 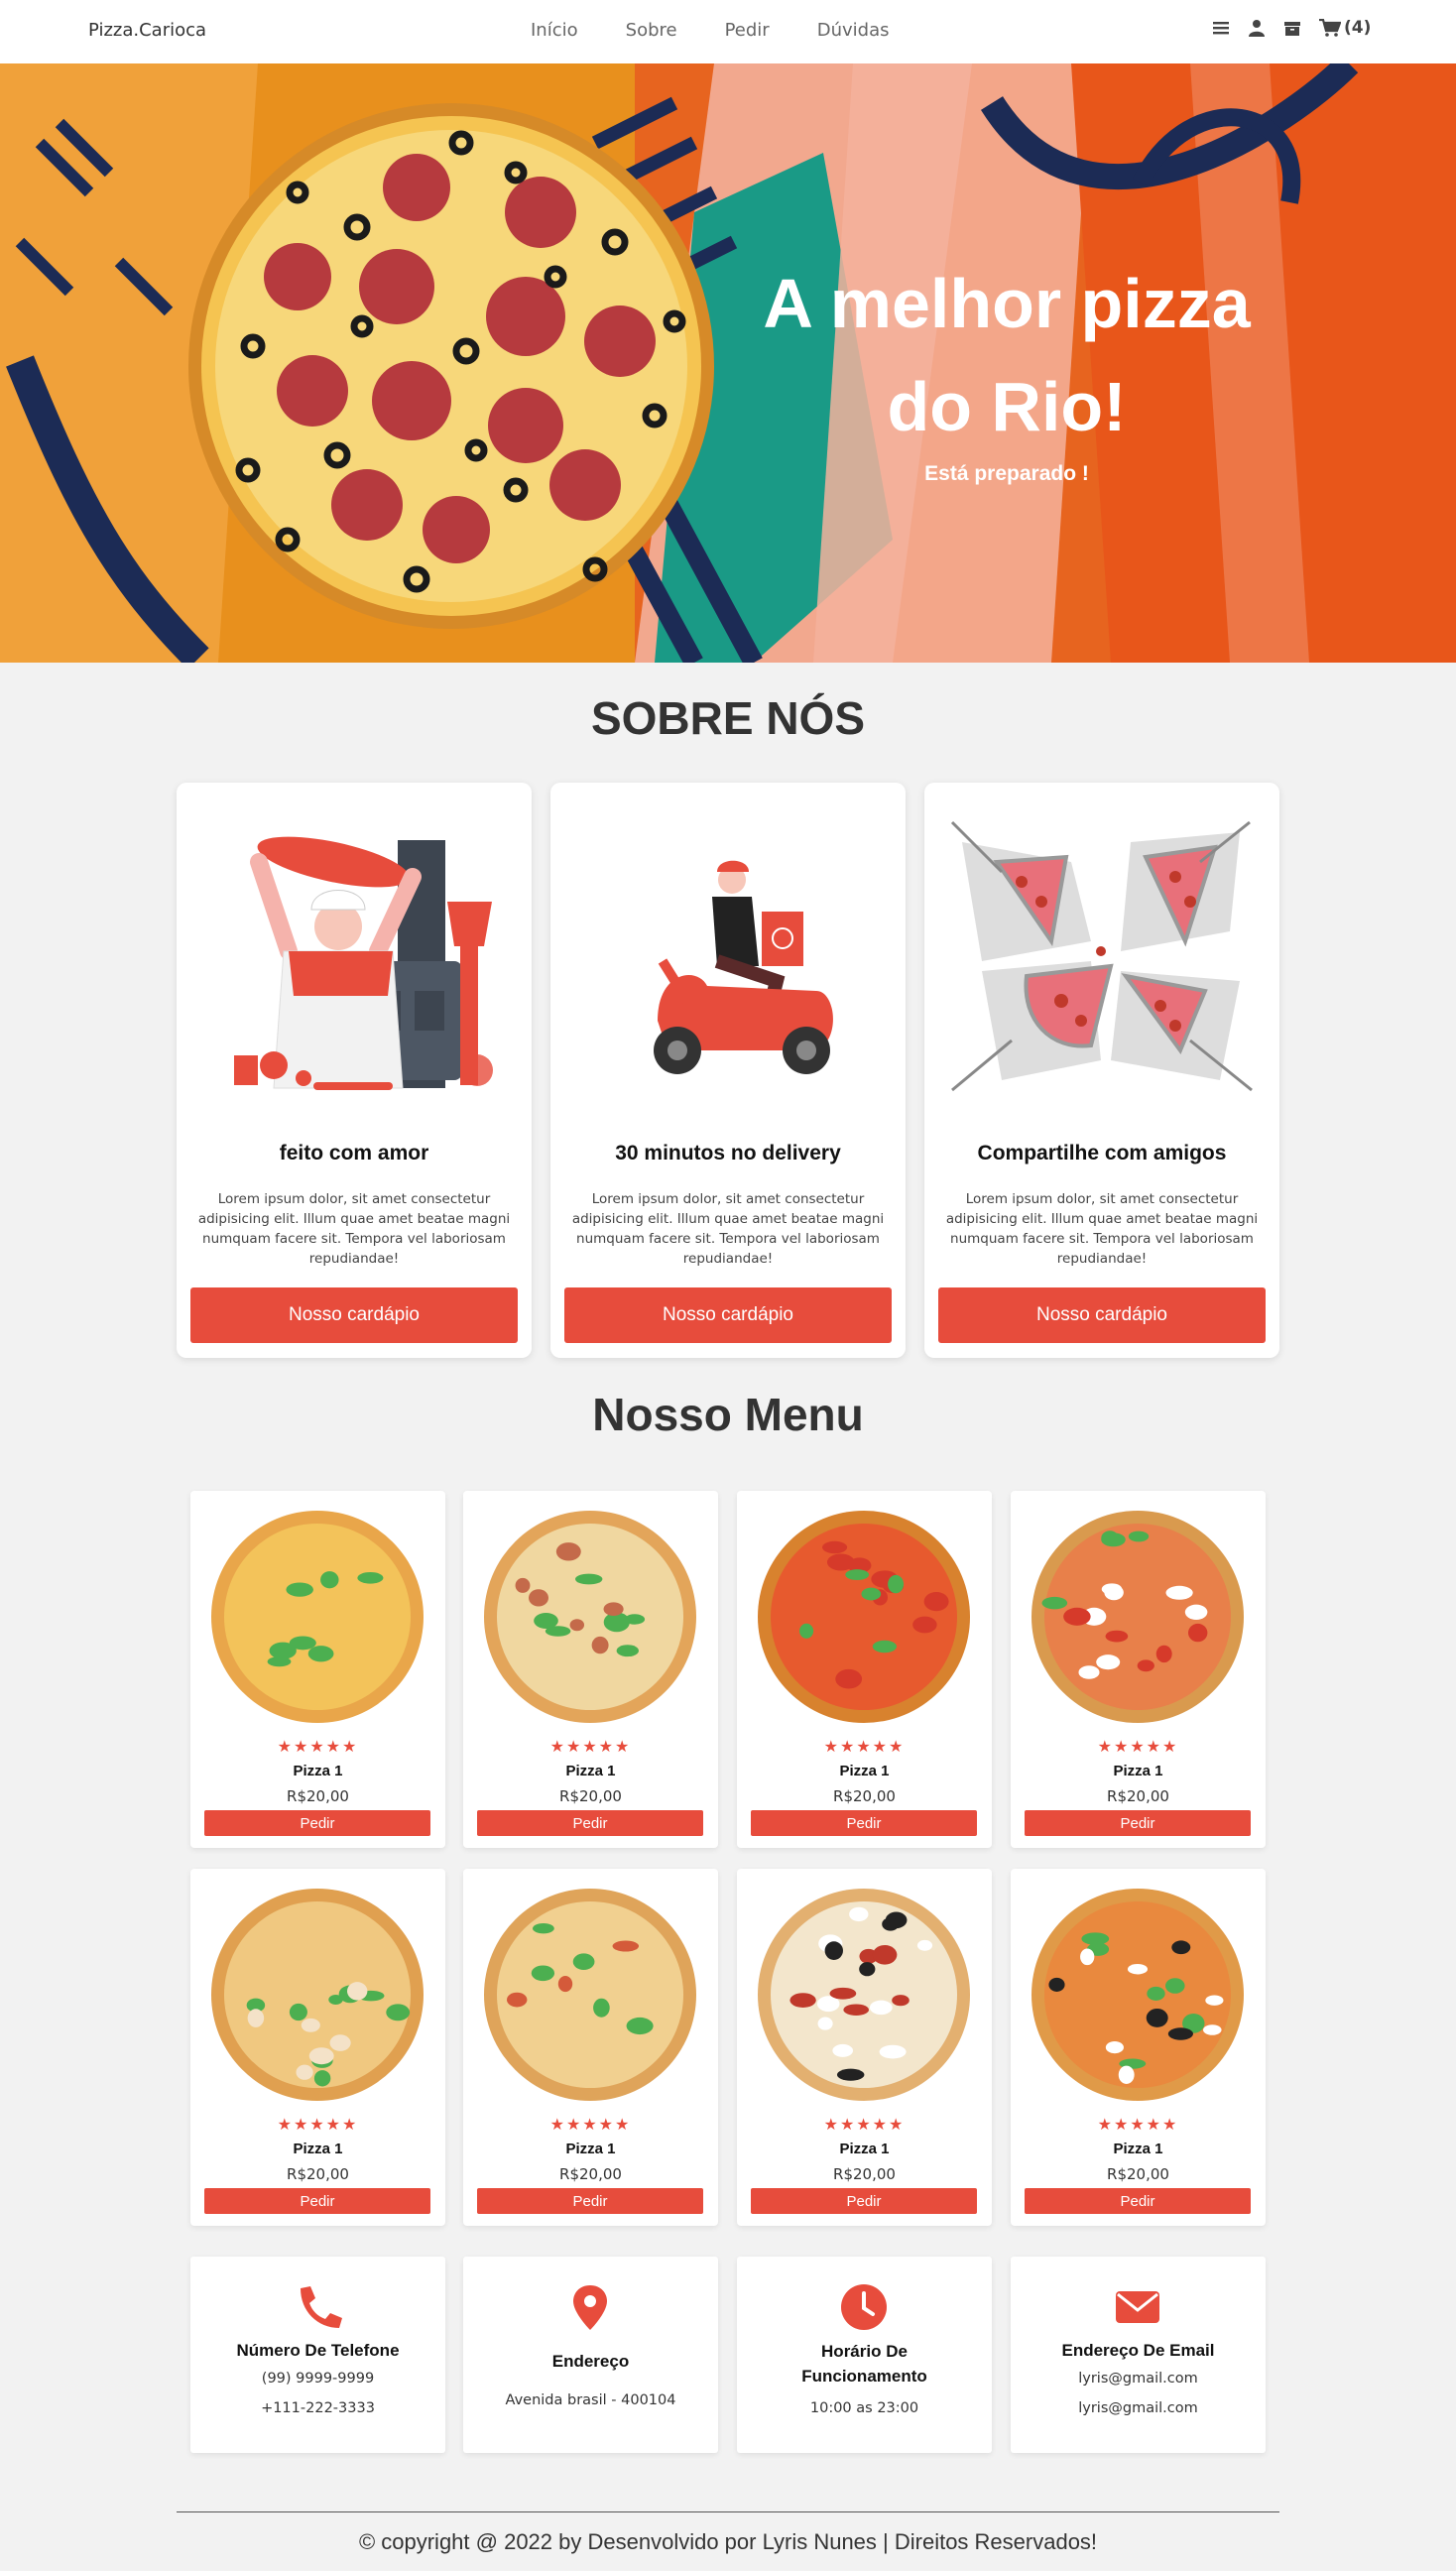 I want to click on nav-link-duvidas: Dúvidas, so click(x=853, y=30).